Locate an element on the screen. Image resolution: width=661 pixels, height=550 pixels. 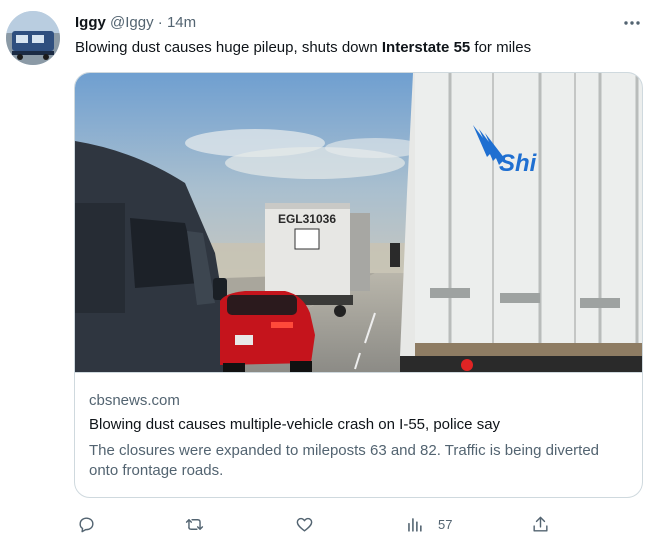
tweet-text-bold: Interstate 55 is located at coordinates (426, 47).